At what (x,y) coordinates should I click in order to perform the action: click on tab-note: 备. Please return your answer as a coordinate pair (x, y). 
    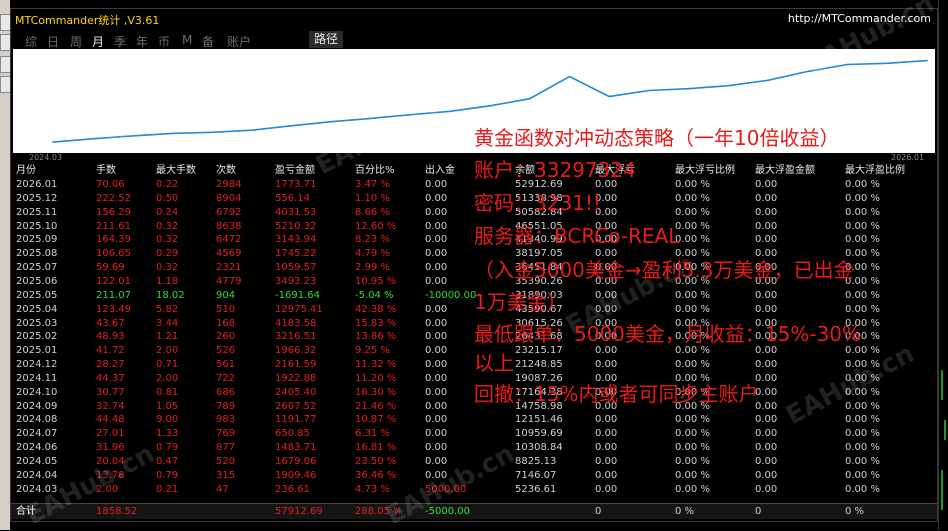
    Looking at the image, I should click on (208, 41).